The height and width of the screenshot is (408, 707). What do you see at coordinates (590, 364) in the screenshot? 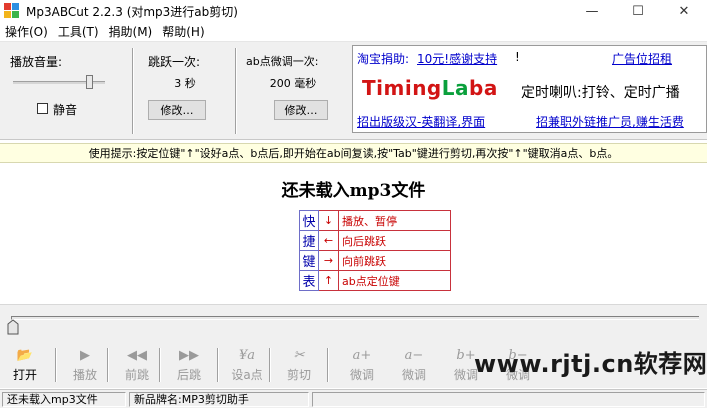
I see `site-watermark: www.rjtj.cn软荐网` at bounding box center [590, 364].